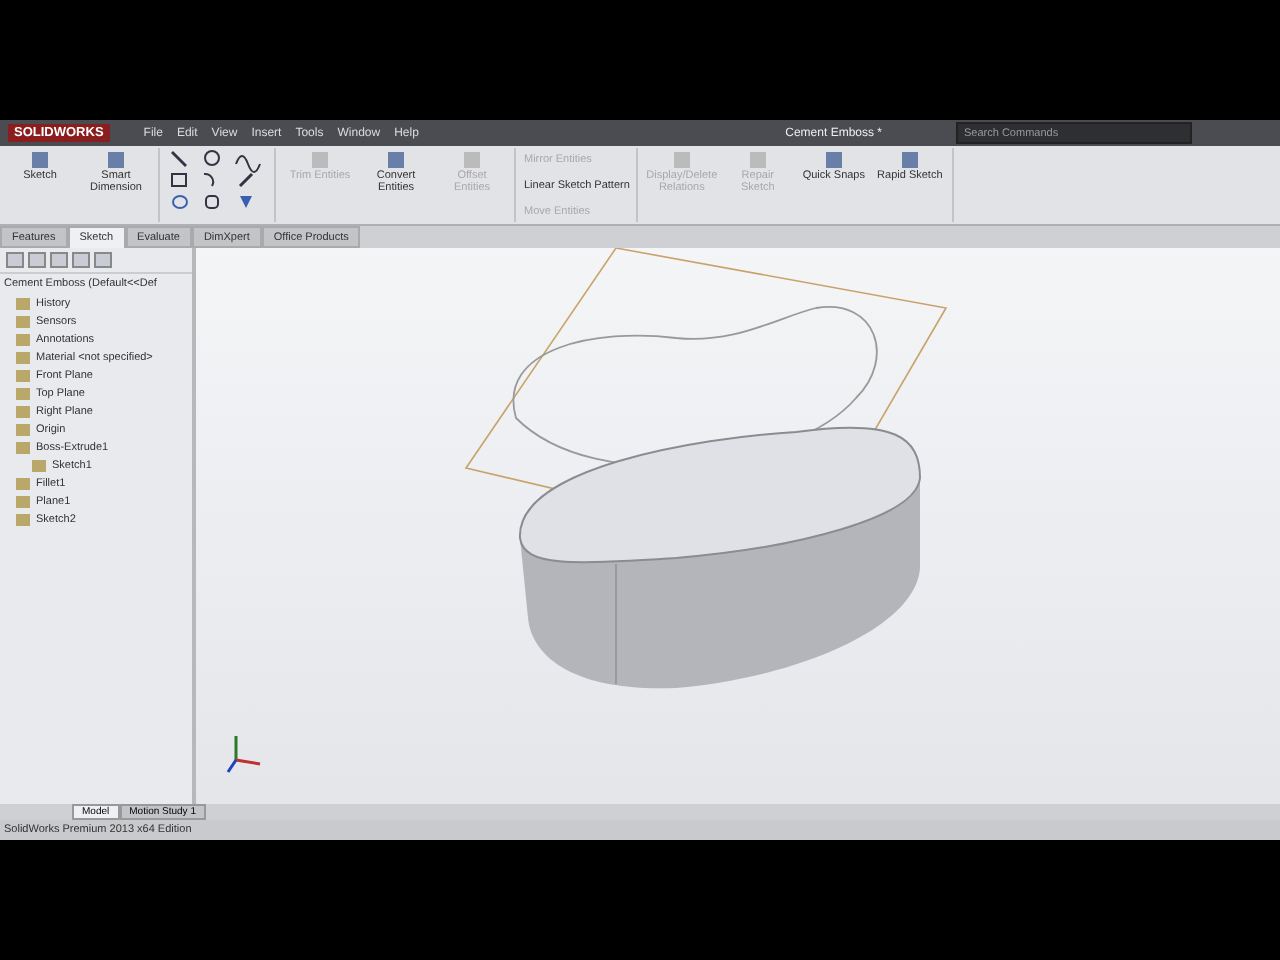  What do you see at coordinates (244, 754) in the screenshot?
I see `axis-triad-icon` at bounding box center [244, 754].